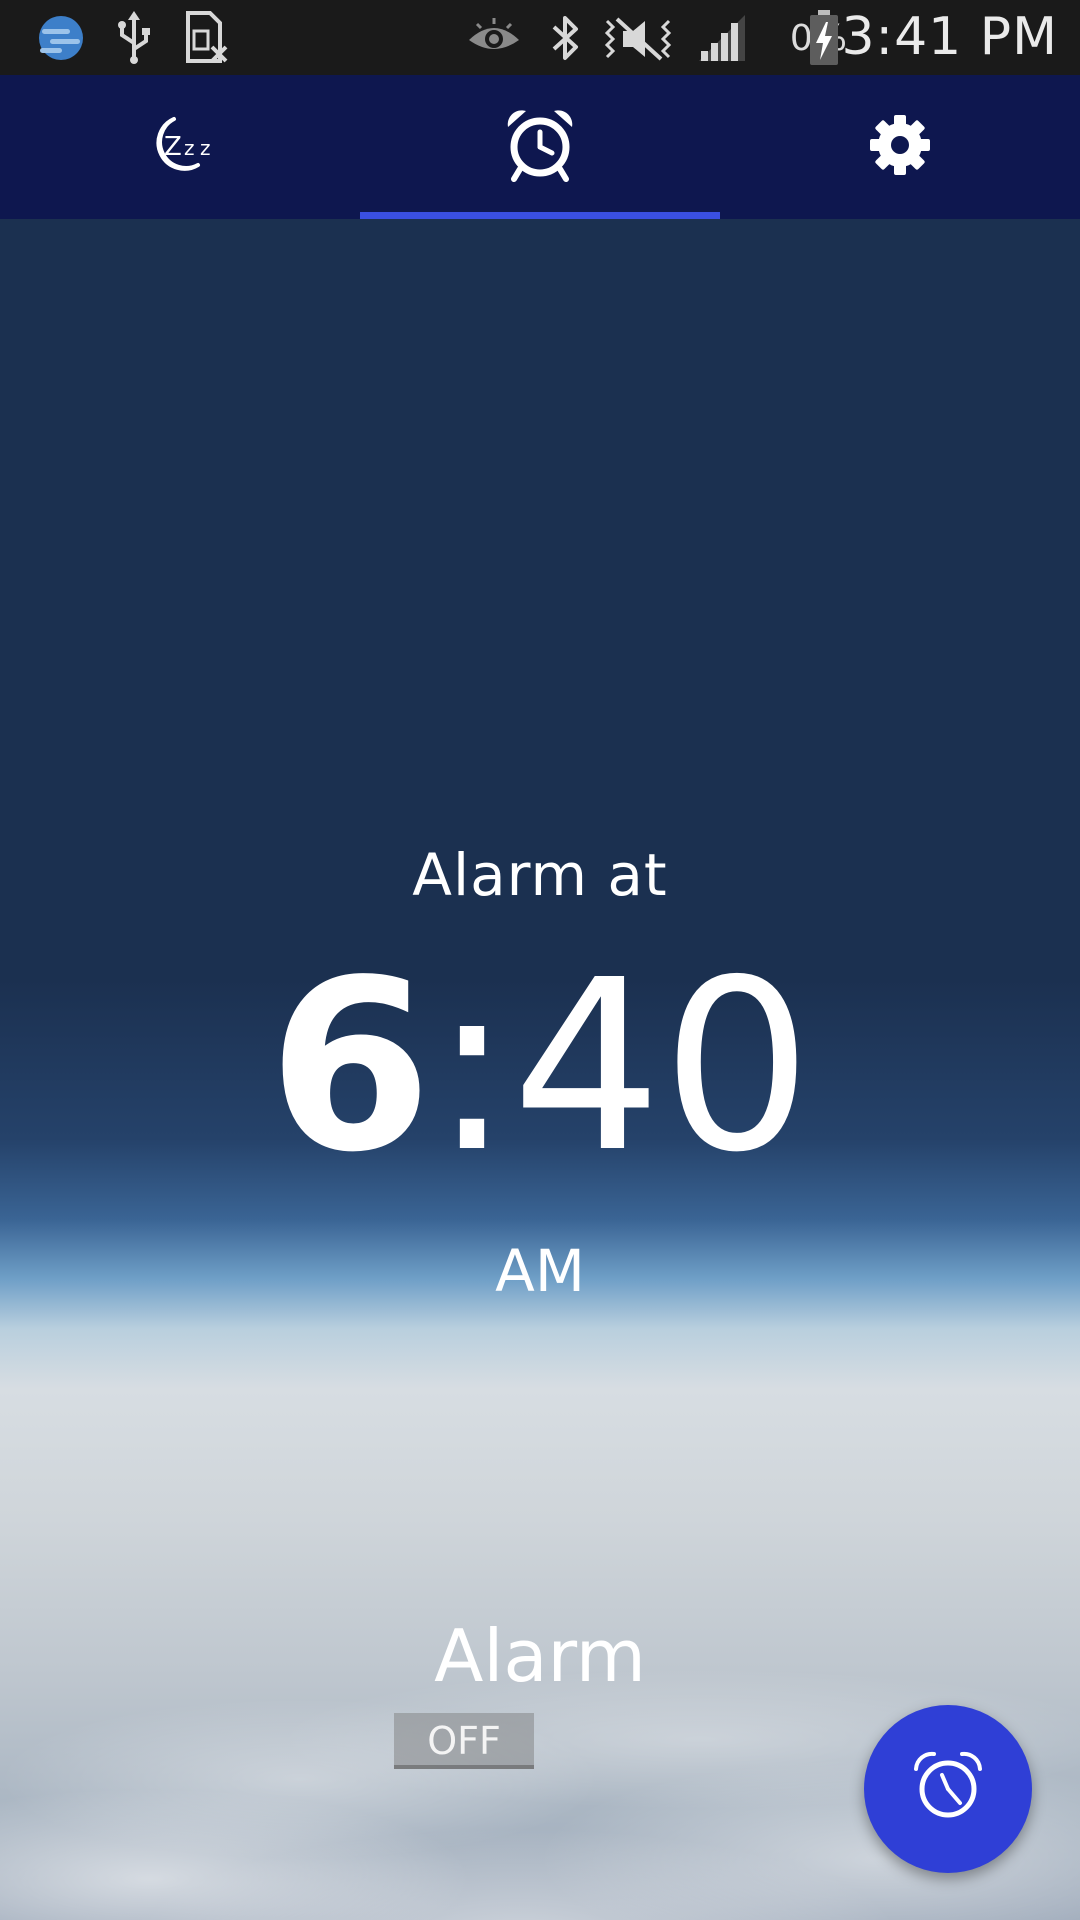 Image resolution: width=1080 pixels, height=1920 pixels. Describe the element at coordinates (662, 1066) in the screenshot. I see `alarm-minutes: 40` at that location.